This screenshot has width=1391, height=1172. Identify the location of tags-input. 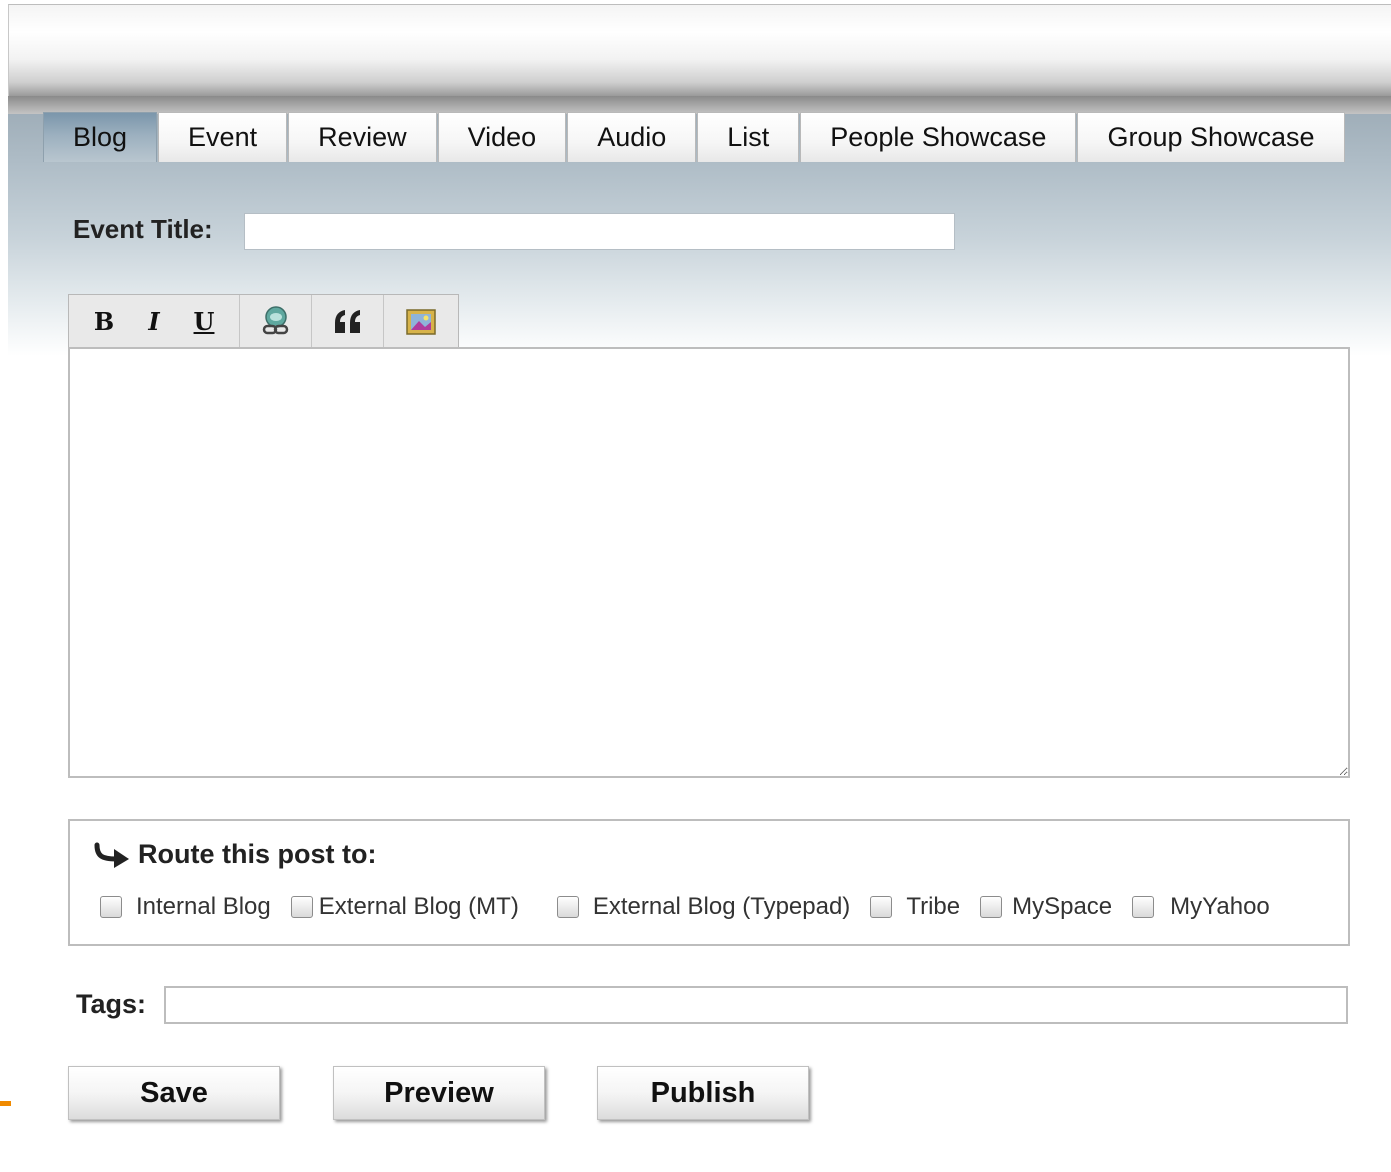
(756, 1005).